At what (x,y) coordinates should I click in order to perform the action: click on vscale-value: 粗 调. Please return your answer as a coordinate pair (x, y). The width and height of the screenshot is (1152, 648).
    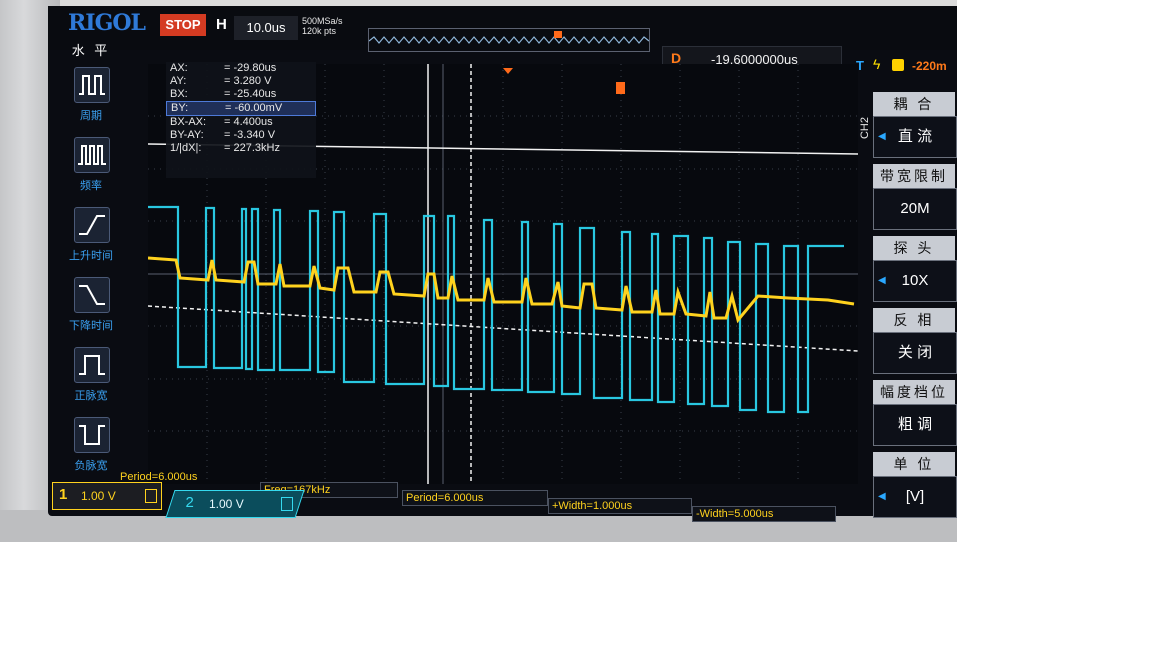
    Looking at the image, I should click on (915, 424).